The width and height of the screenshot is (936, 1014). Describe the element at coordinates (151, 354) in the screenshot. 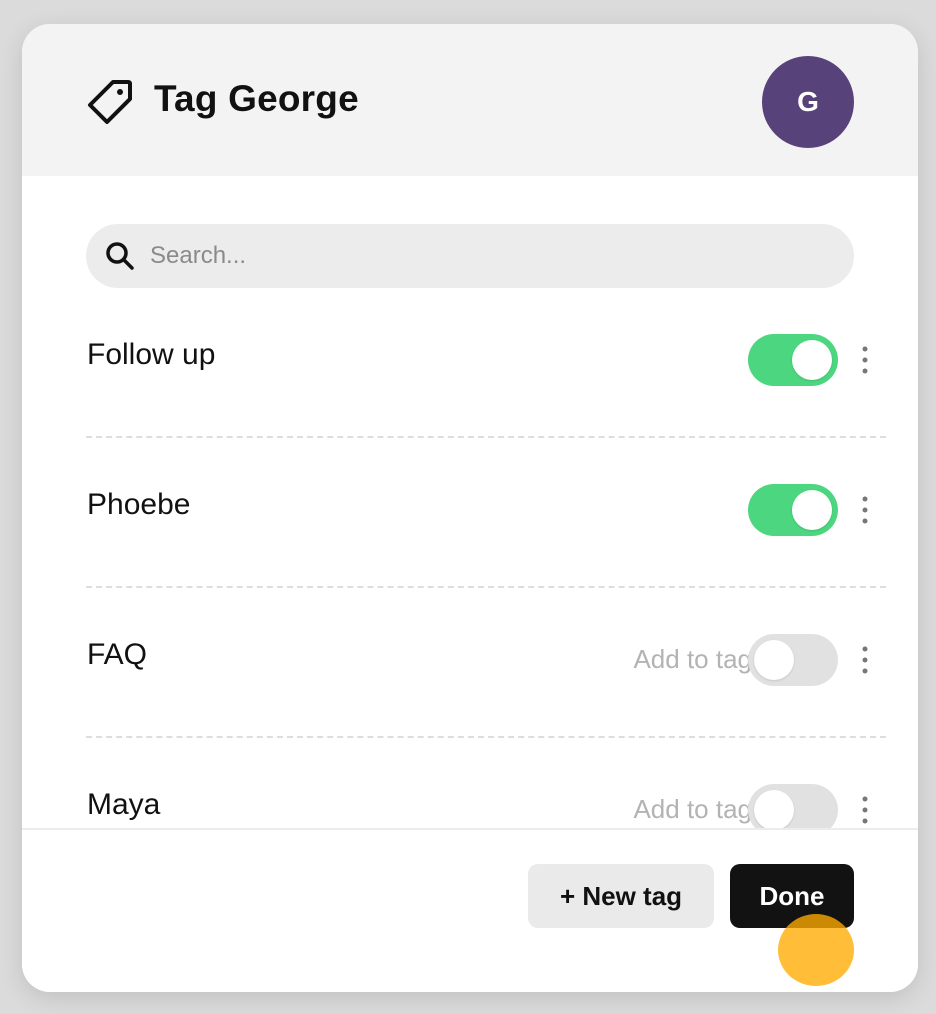

I see `tag-name: Follow up` at that location.